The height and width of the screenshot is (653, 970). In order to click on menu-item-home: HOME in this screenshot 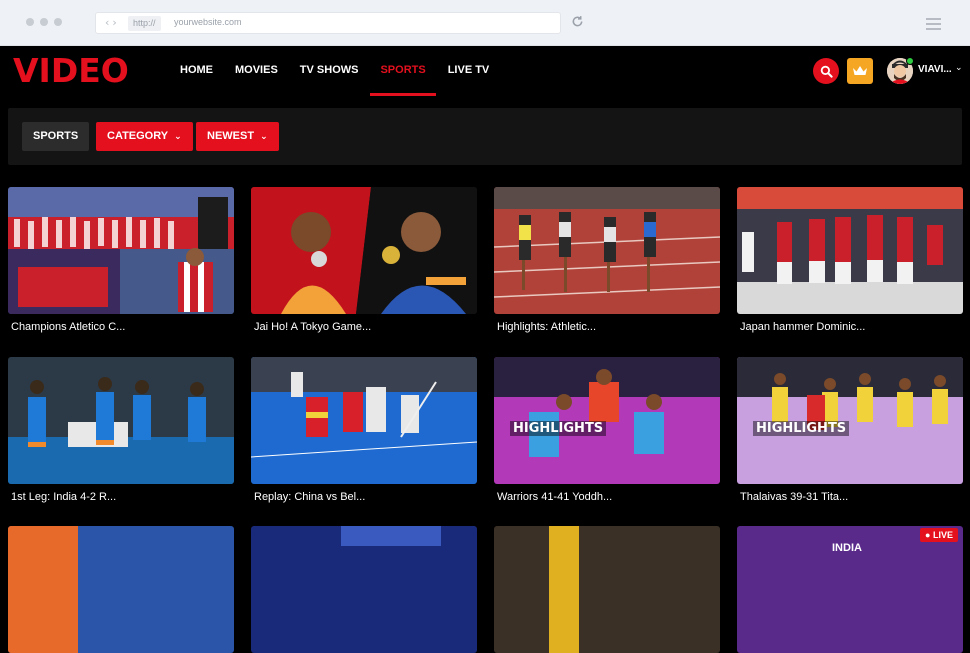, I will do `click(196, 70)`.